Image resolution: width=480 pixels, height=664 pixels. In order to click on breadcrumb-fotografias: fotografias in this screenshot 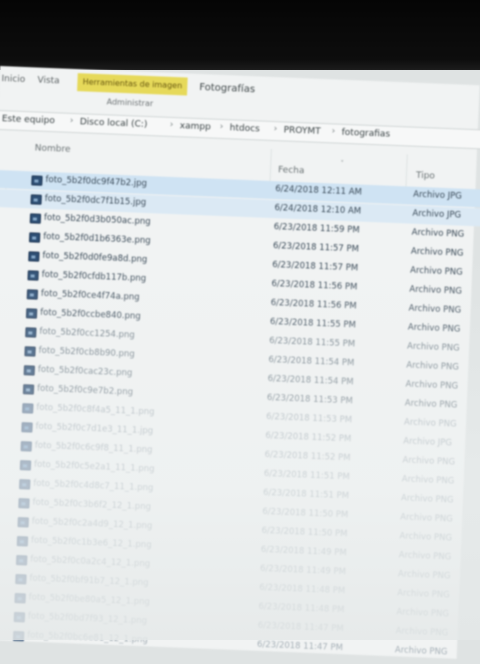, I will do `click(365, 134)`.